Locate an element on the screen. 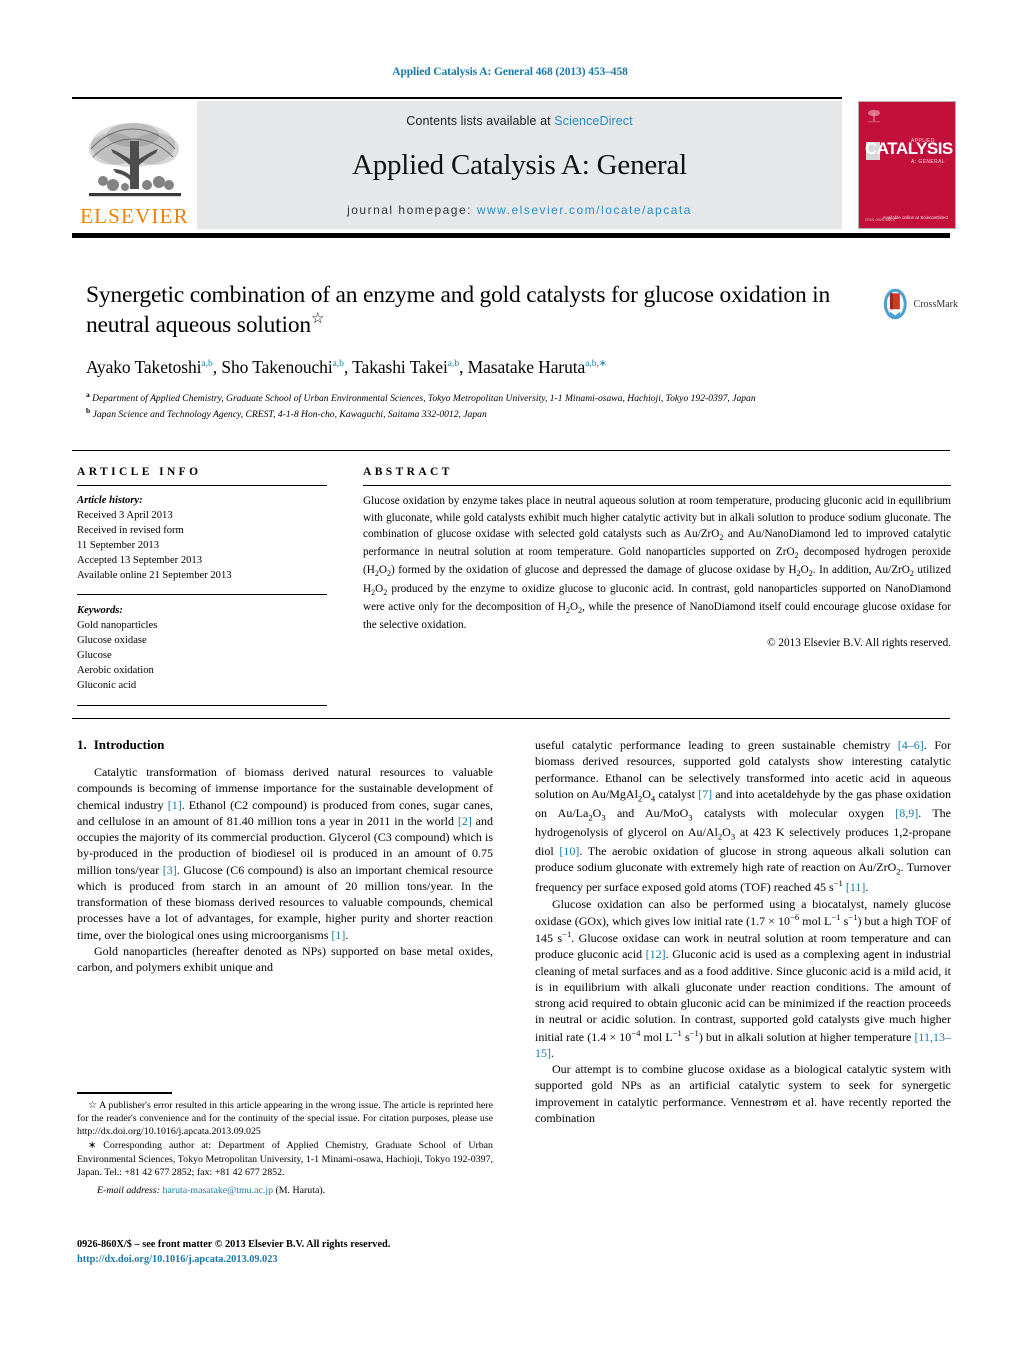 The width and height of the screenshot is (1020, 1351). elsevier-logo: ELSEVIER is located at coordinates (134, 165).